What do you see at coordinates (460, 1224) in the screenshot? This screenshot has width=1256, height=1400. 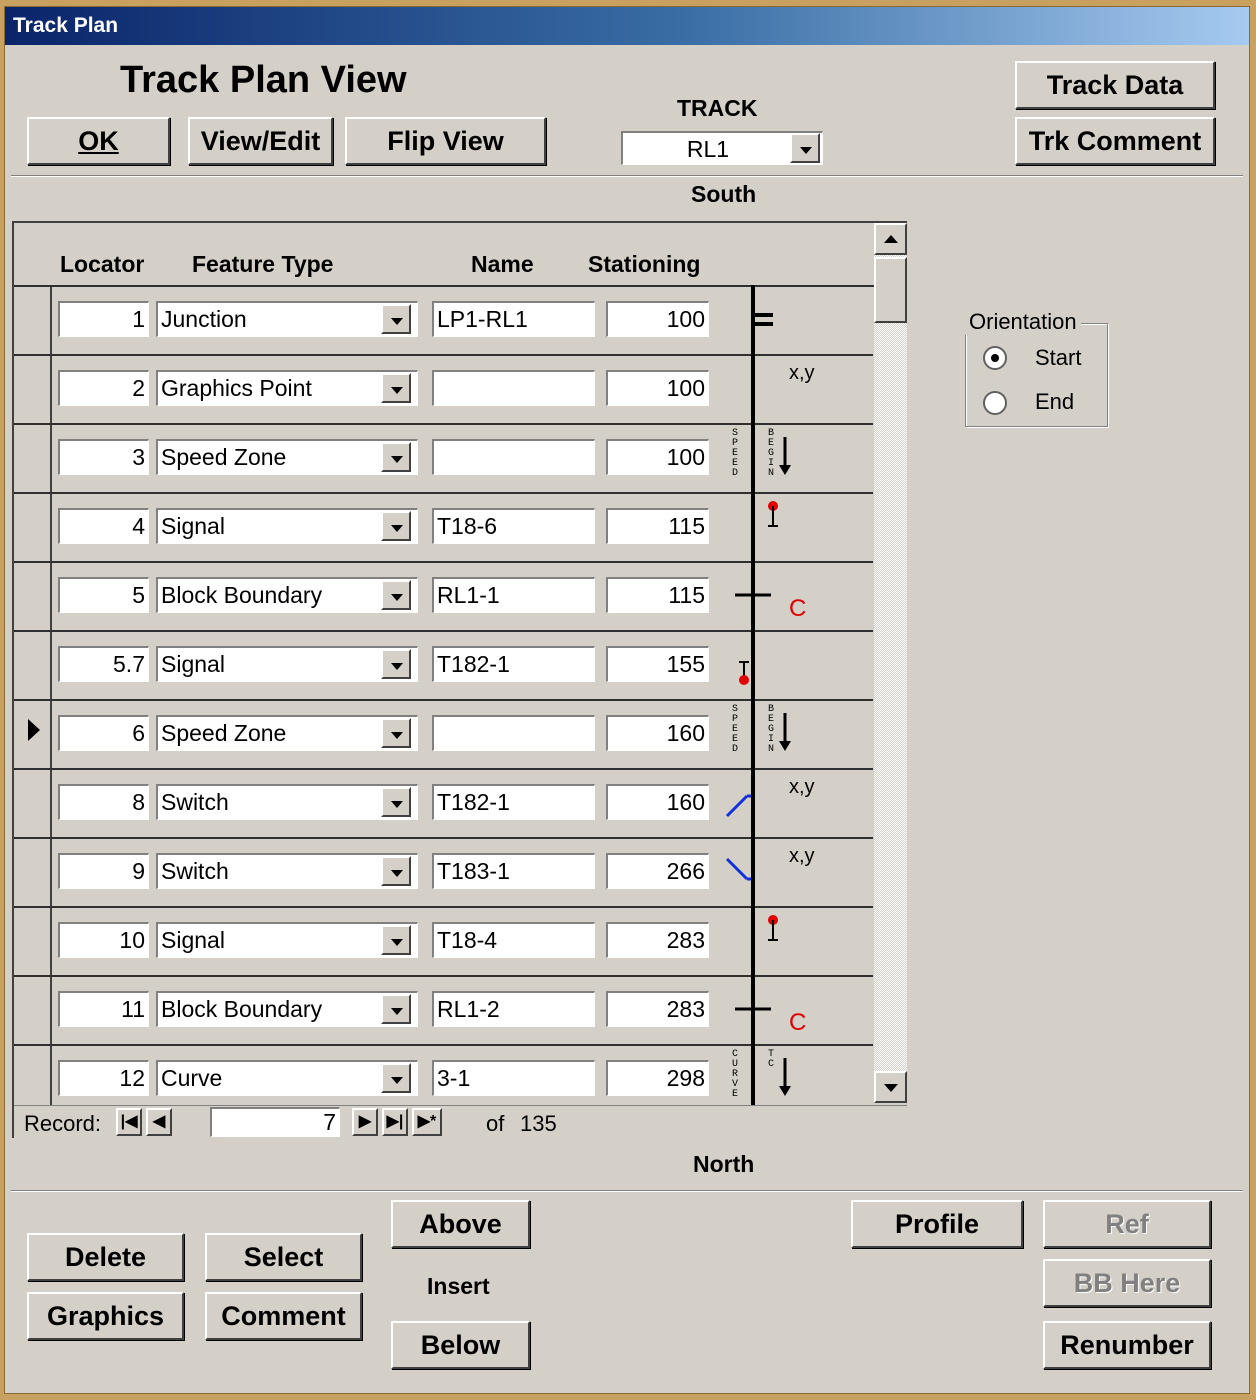 I see `insert-above-button: Above` at bounding box center [460, 1224].